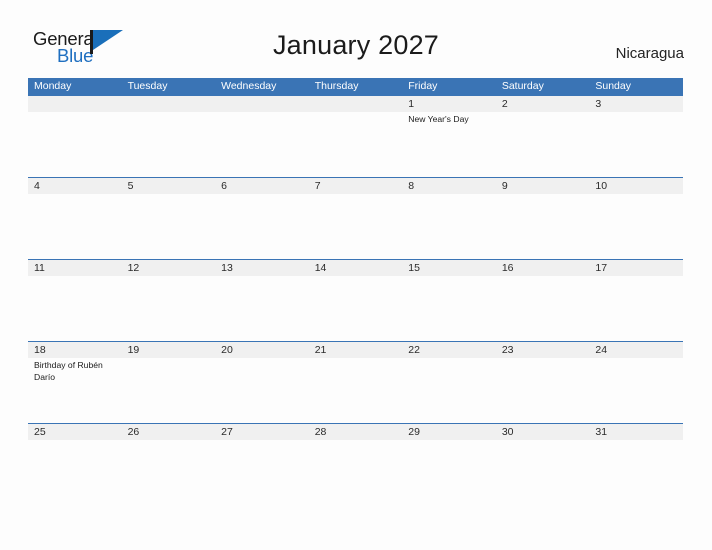  I want to click on country-label: Nicaragua, so click(649, 53).